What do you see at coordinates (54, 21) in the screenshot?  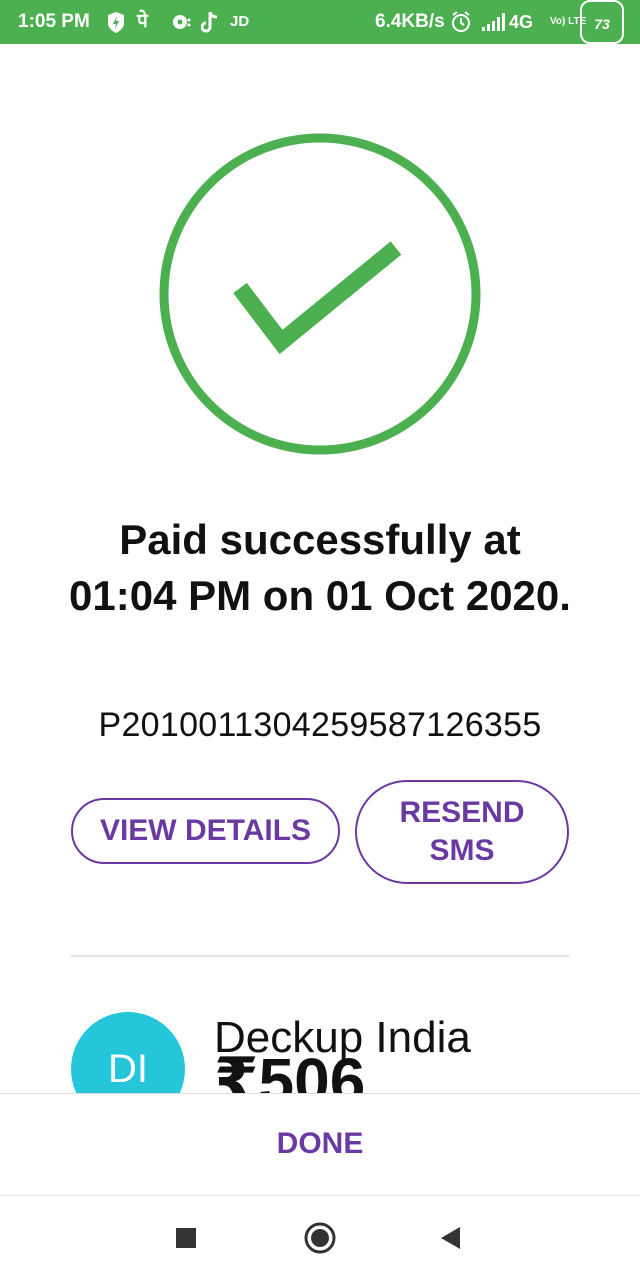 I see `status-time: 1:05 PM` at bounding box center [54, 21].